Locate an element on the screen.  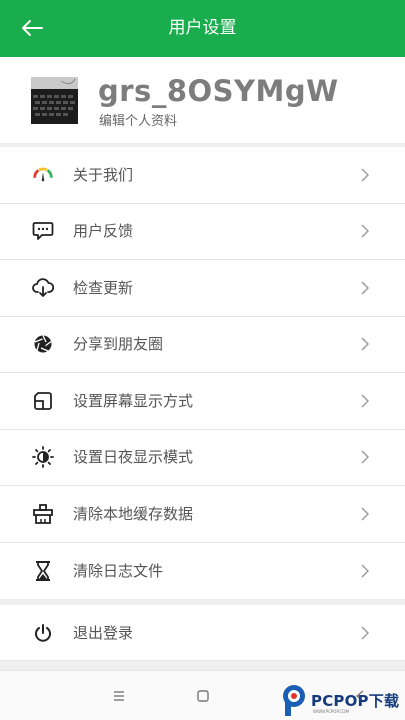
gauge-icon is located at coordinates (43, 175).